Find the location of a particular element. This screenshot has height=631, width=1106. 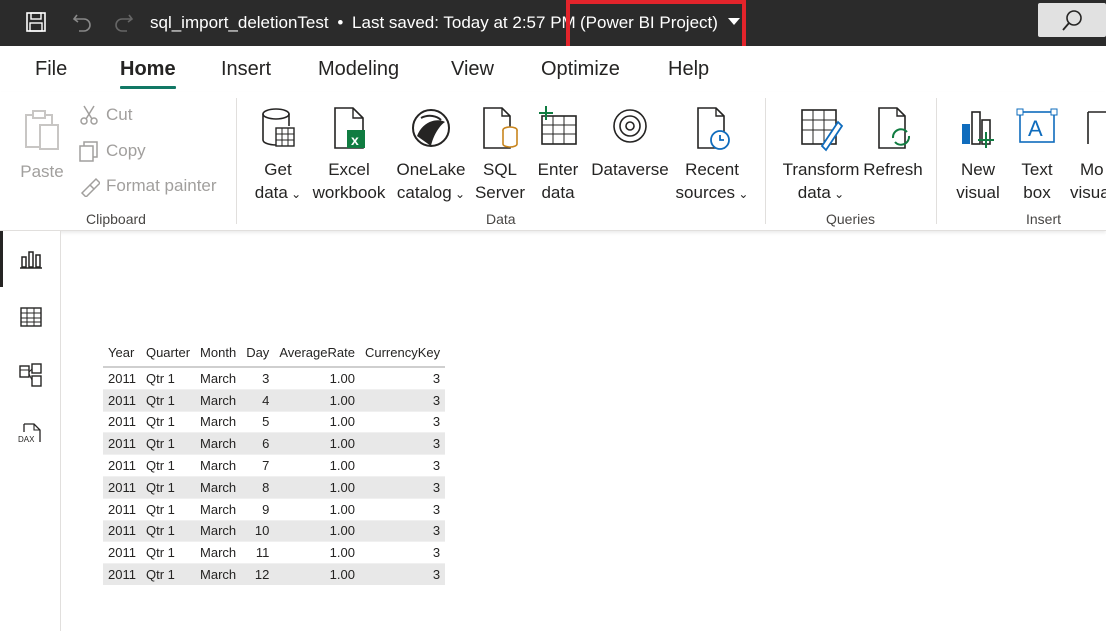

table-row: 2011 Qtr 1 March 9 1.00 3 is located at coordinates (274, 509).